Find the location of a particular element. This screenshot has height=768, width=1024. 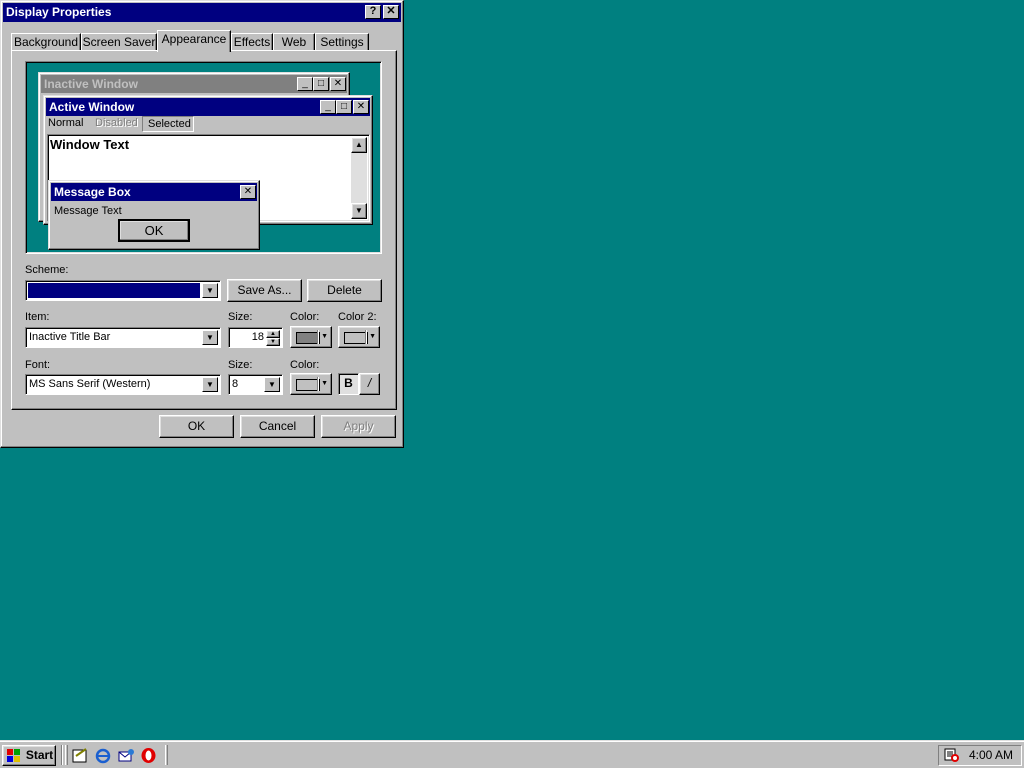

font-label: Font: is located at coordinates (38, 365).